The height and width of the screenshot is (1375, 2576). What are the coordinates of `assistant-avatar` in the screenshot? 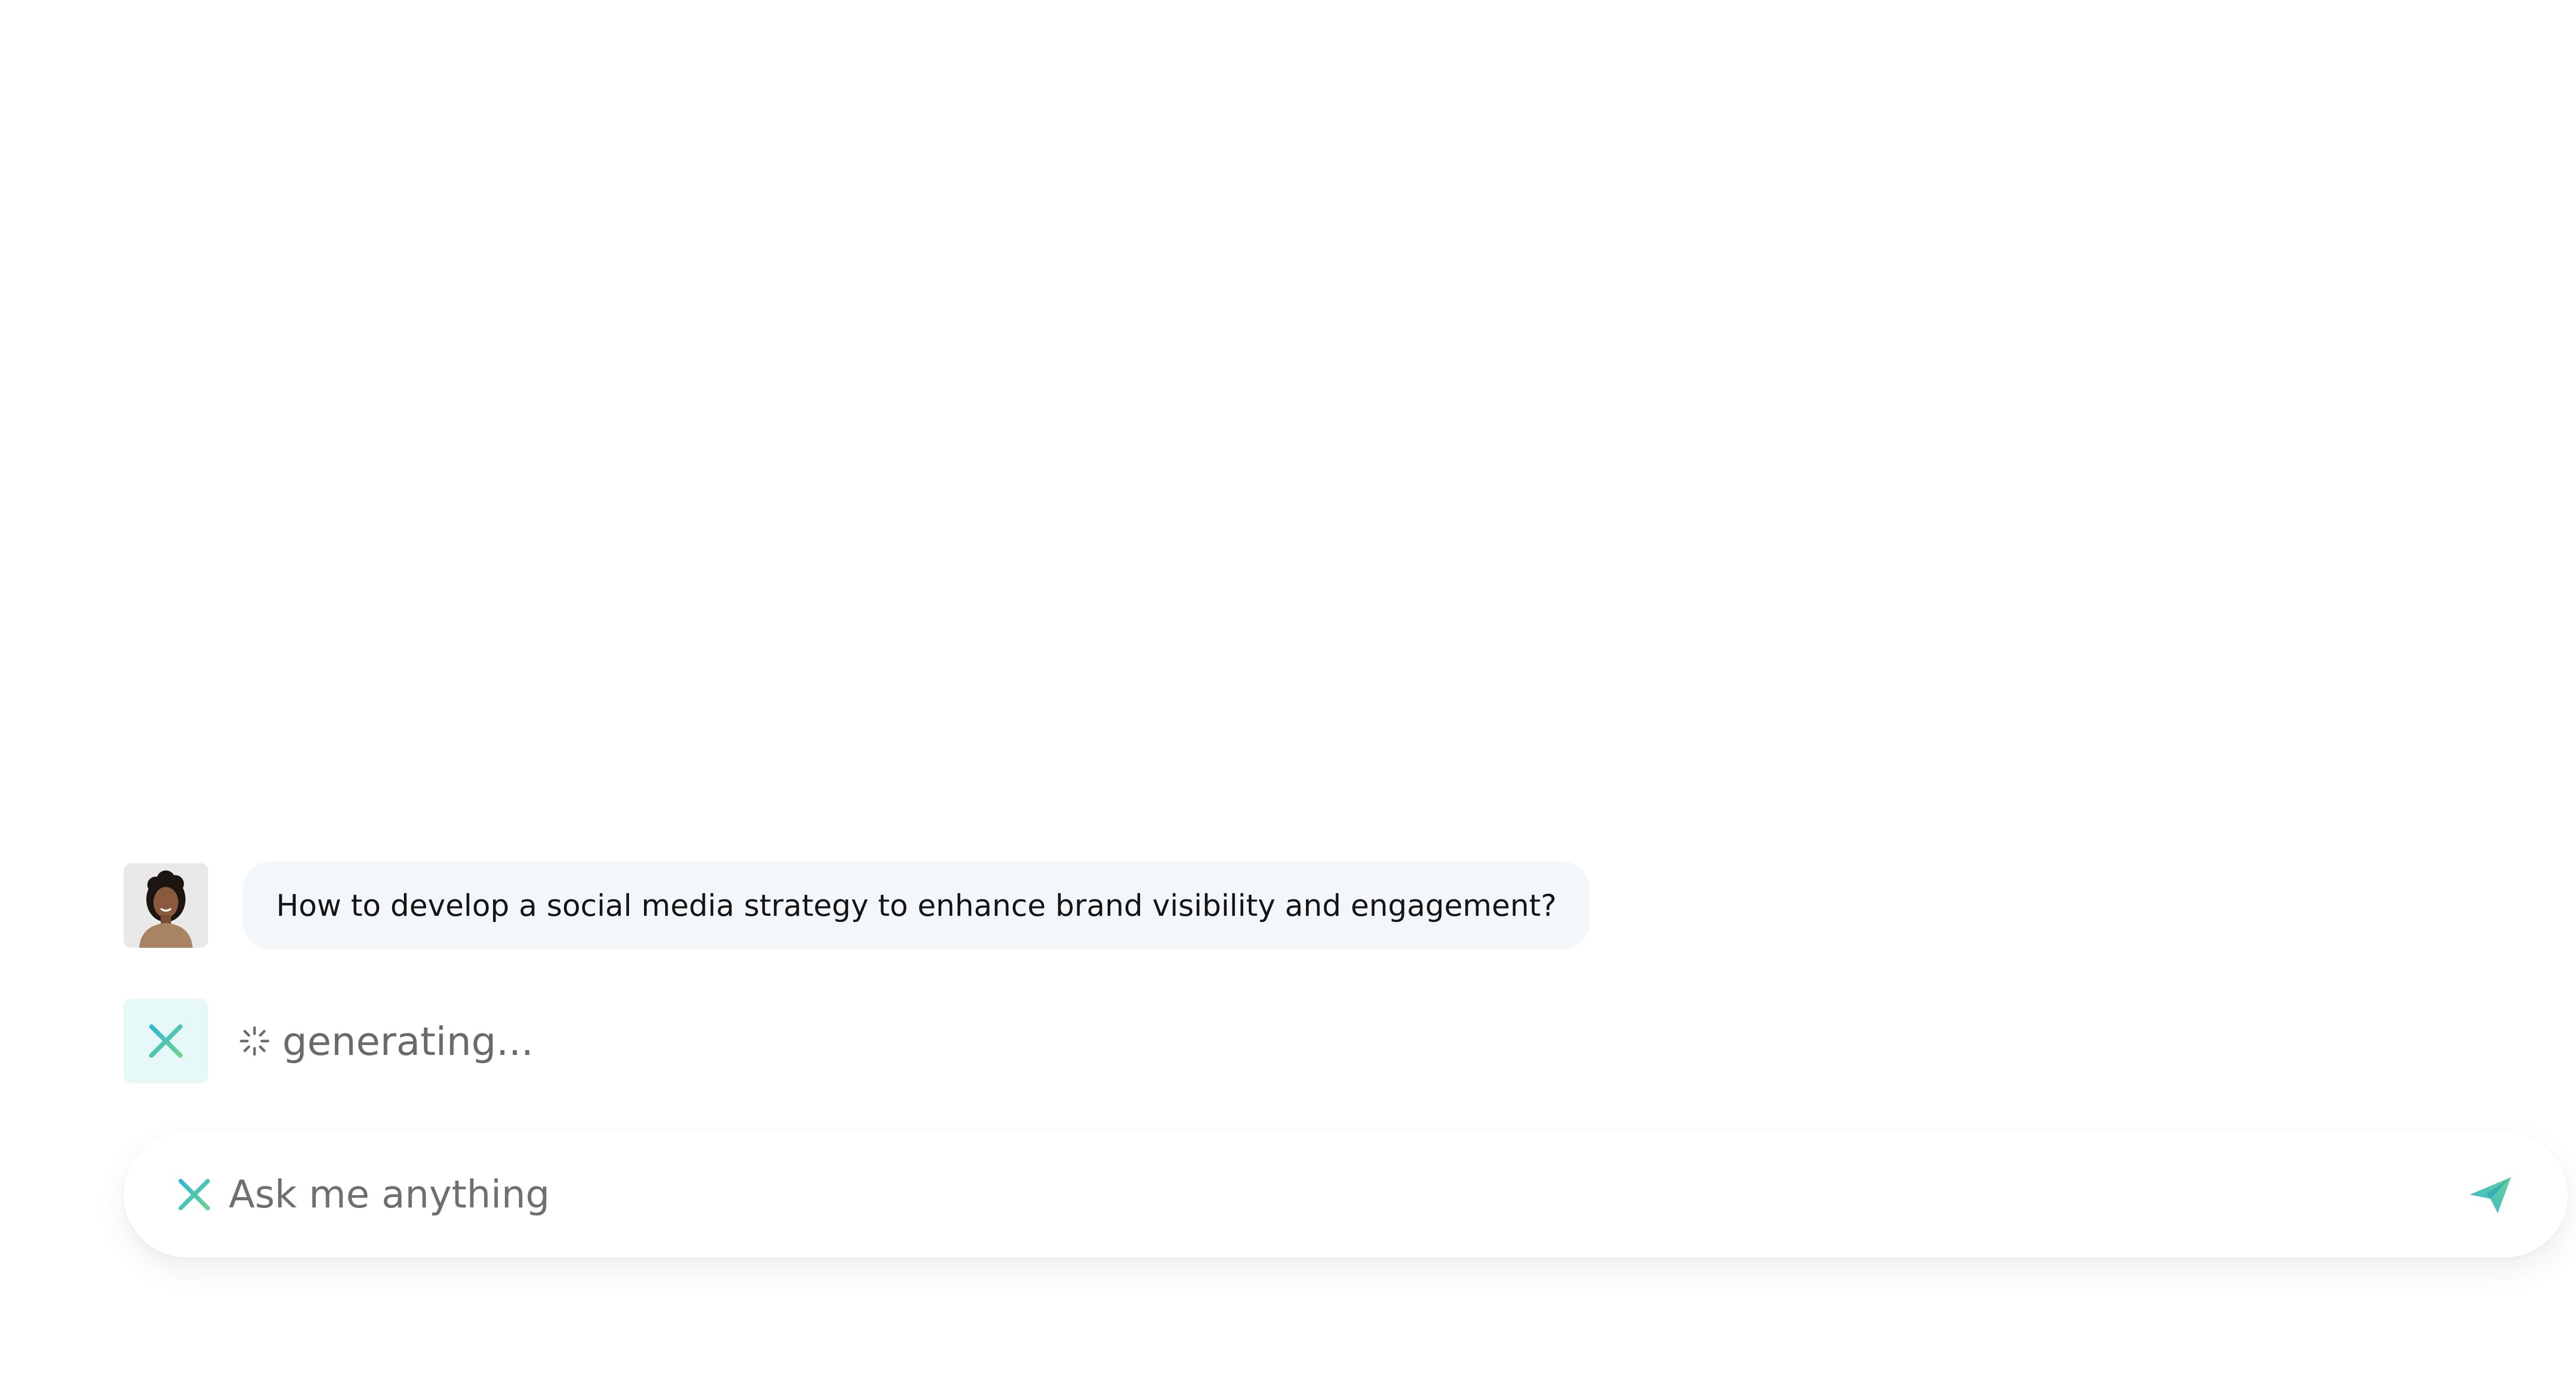 It's located at (166, 1041).